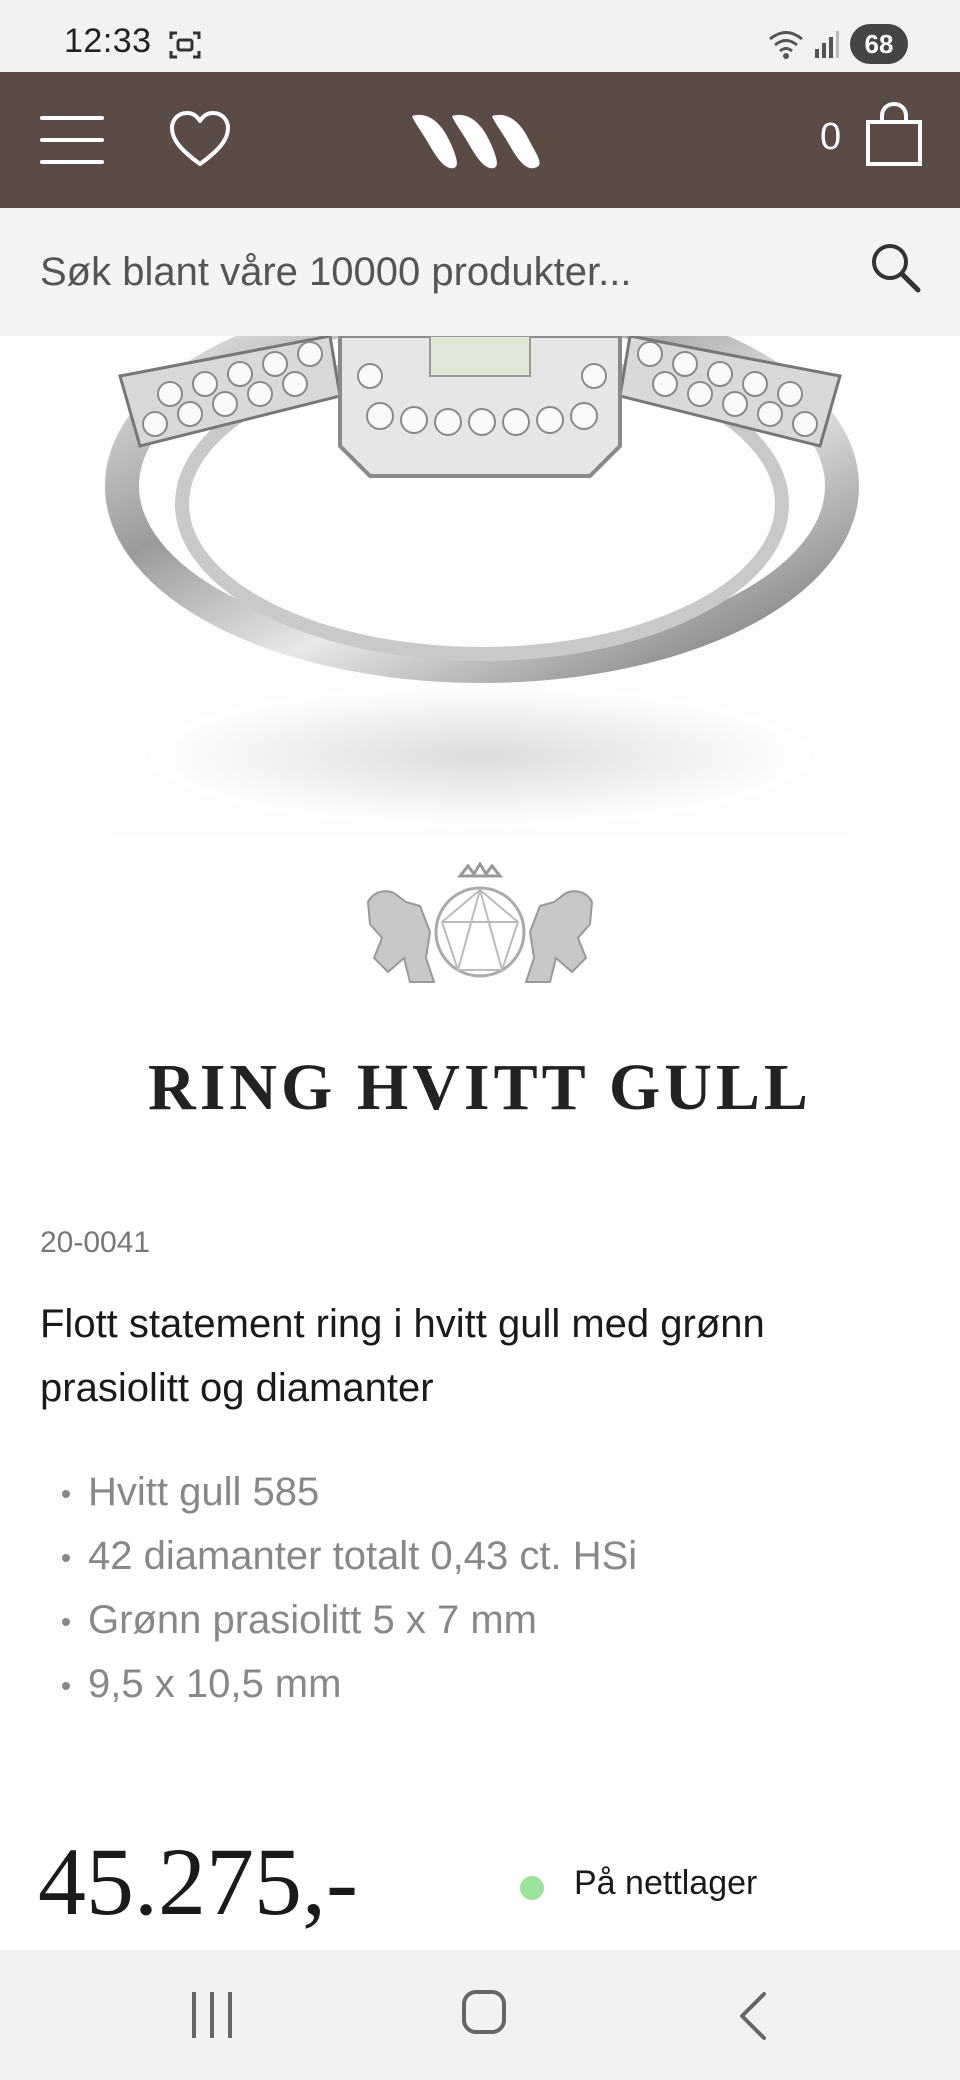  Describe the element at coordinates (666, 1883) in the screenshot. I see `stock-status-label: På nettlager` at that location.